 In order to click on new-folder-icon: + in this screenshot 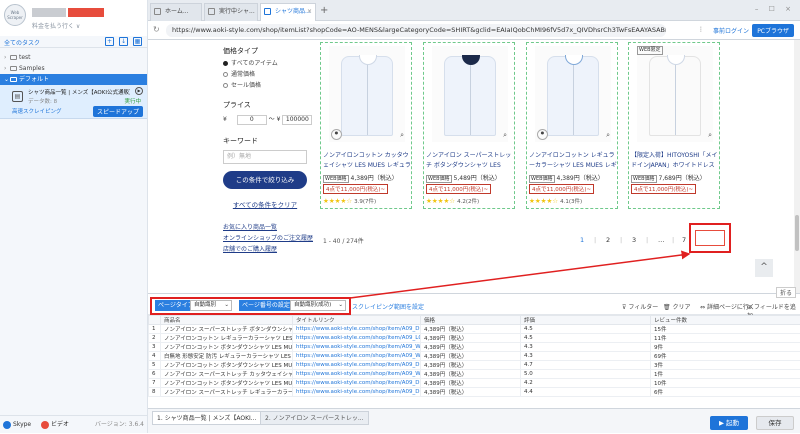, I will do `click(109, 41)`.